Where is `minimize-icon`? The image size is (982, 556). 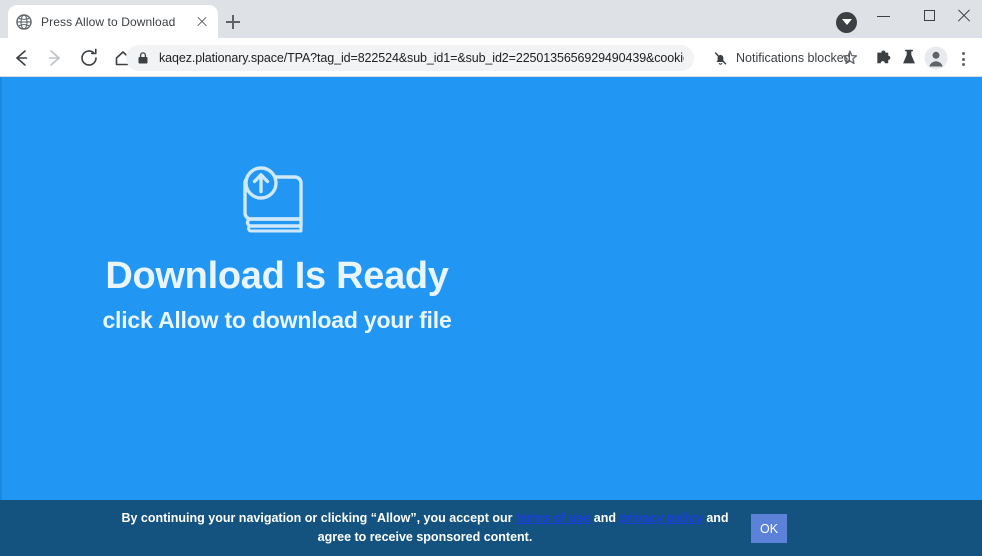
minimize-icon is located at coordinates (883, 17).